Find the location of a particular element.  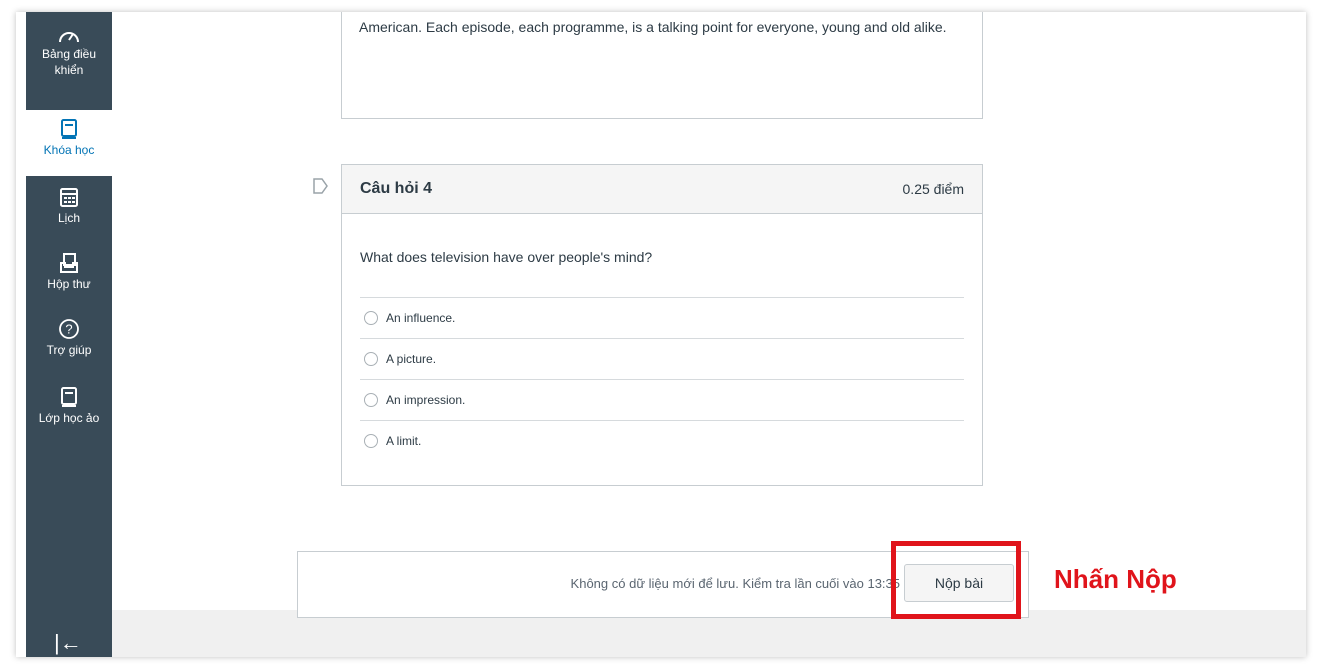

inbox-icon is located at coordinates (69, 263).